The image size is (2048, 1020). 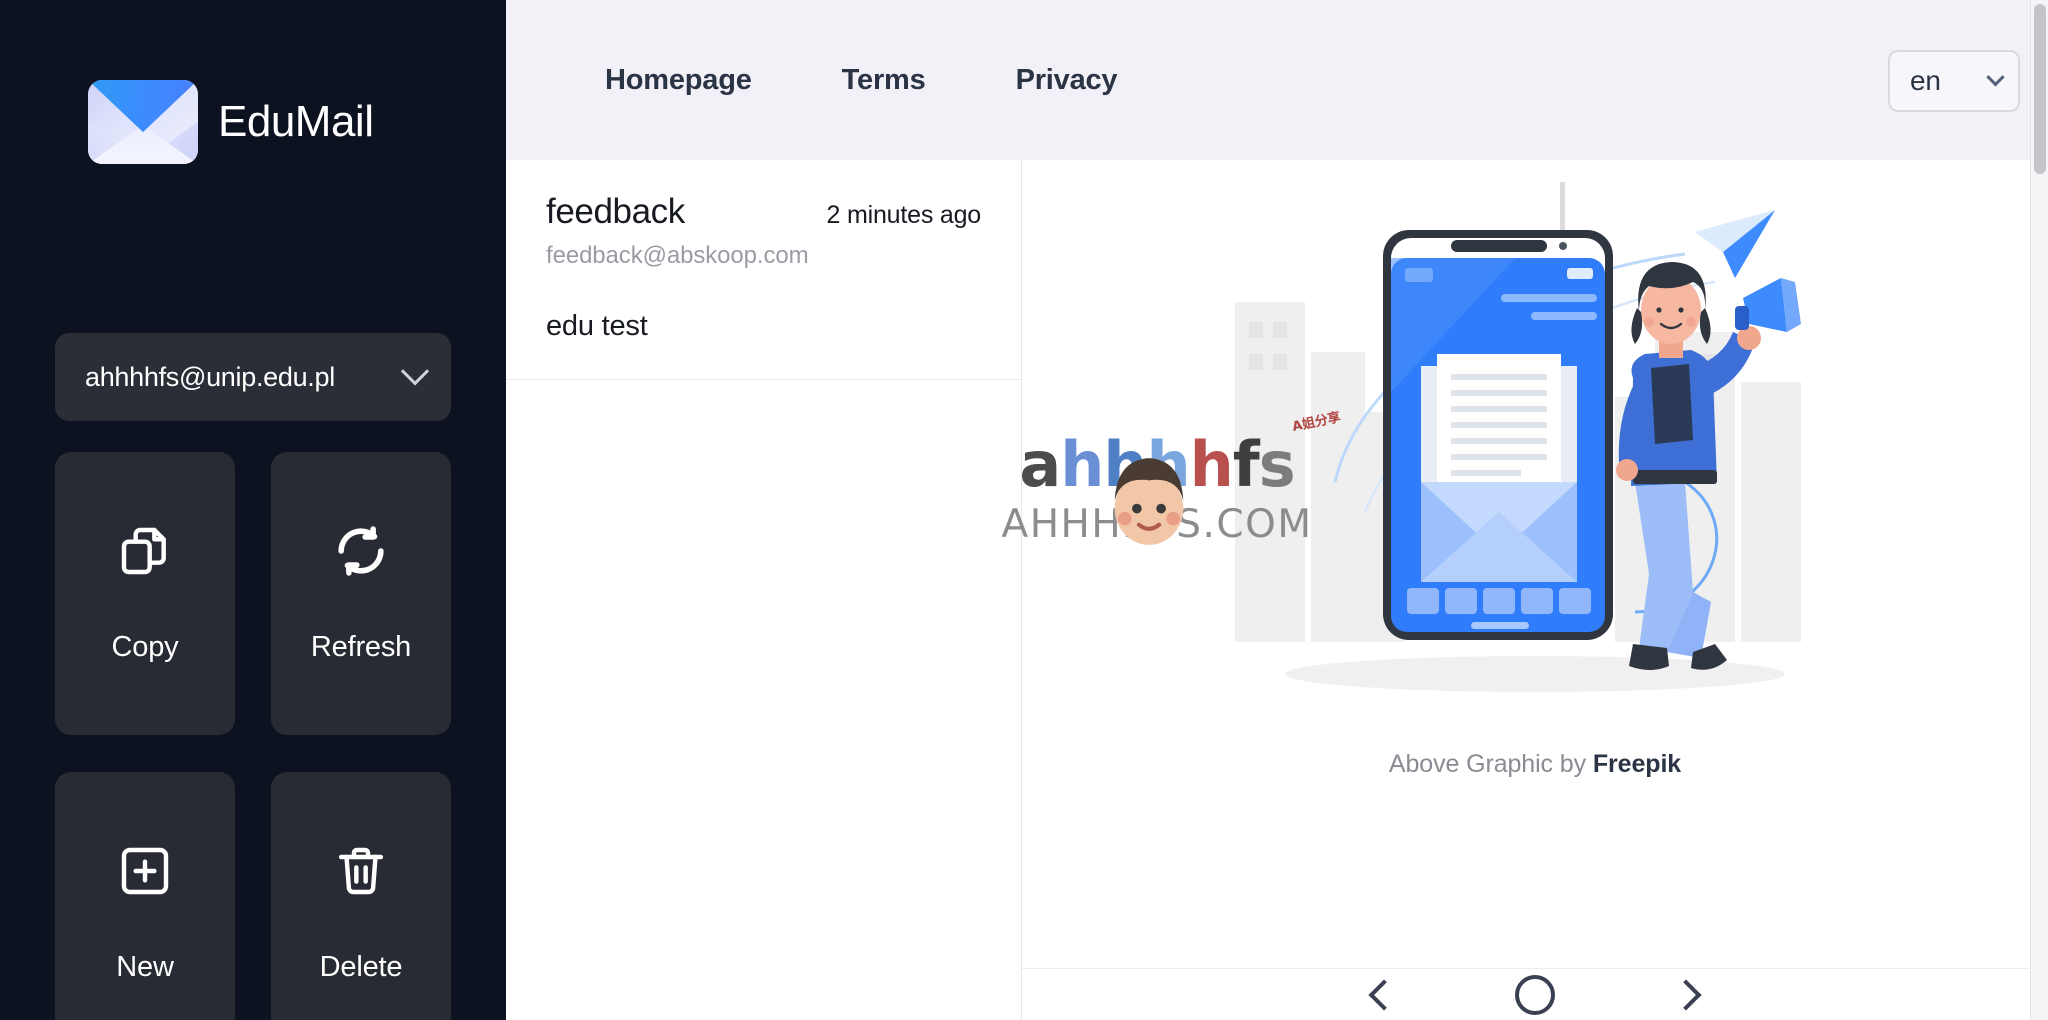 What do you see at coordinates (361, 551) in the screenshot?
I see `refresh-icon` at bounding box center [361, 551].